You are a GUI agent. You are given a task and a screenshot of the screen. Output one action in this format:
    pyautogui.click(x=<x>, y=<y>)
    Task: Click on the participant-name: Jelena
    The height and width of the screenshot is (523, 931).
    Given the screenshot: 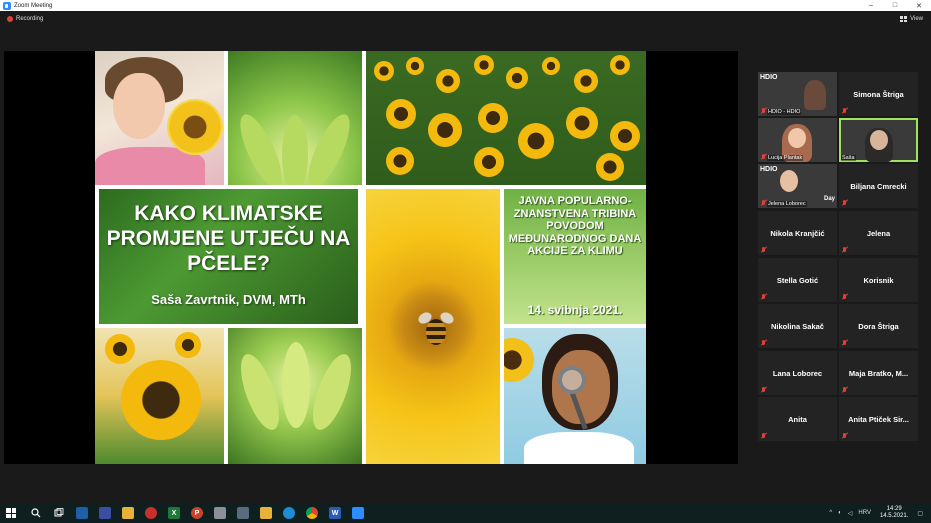 What is the action you would take?
    pyautogui.click(x=878, y=233)
    